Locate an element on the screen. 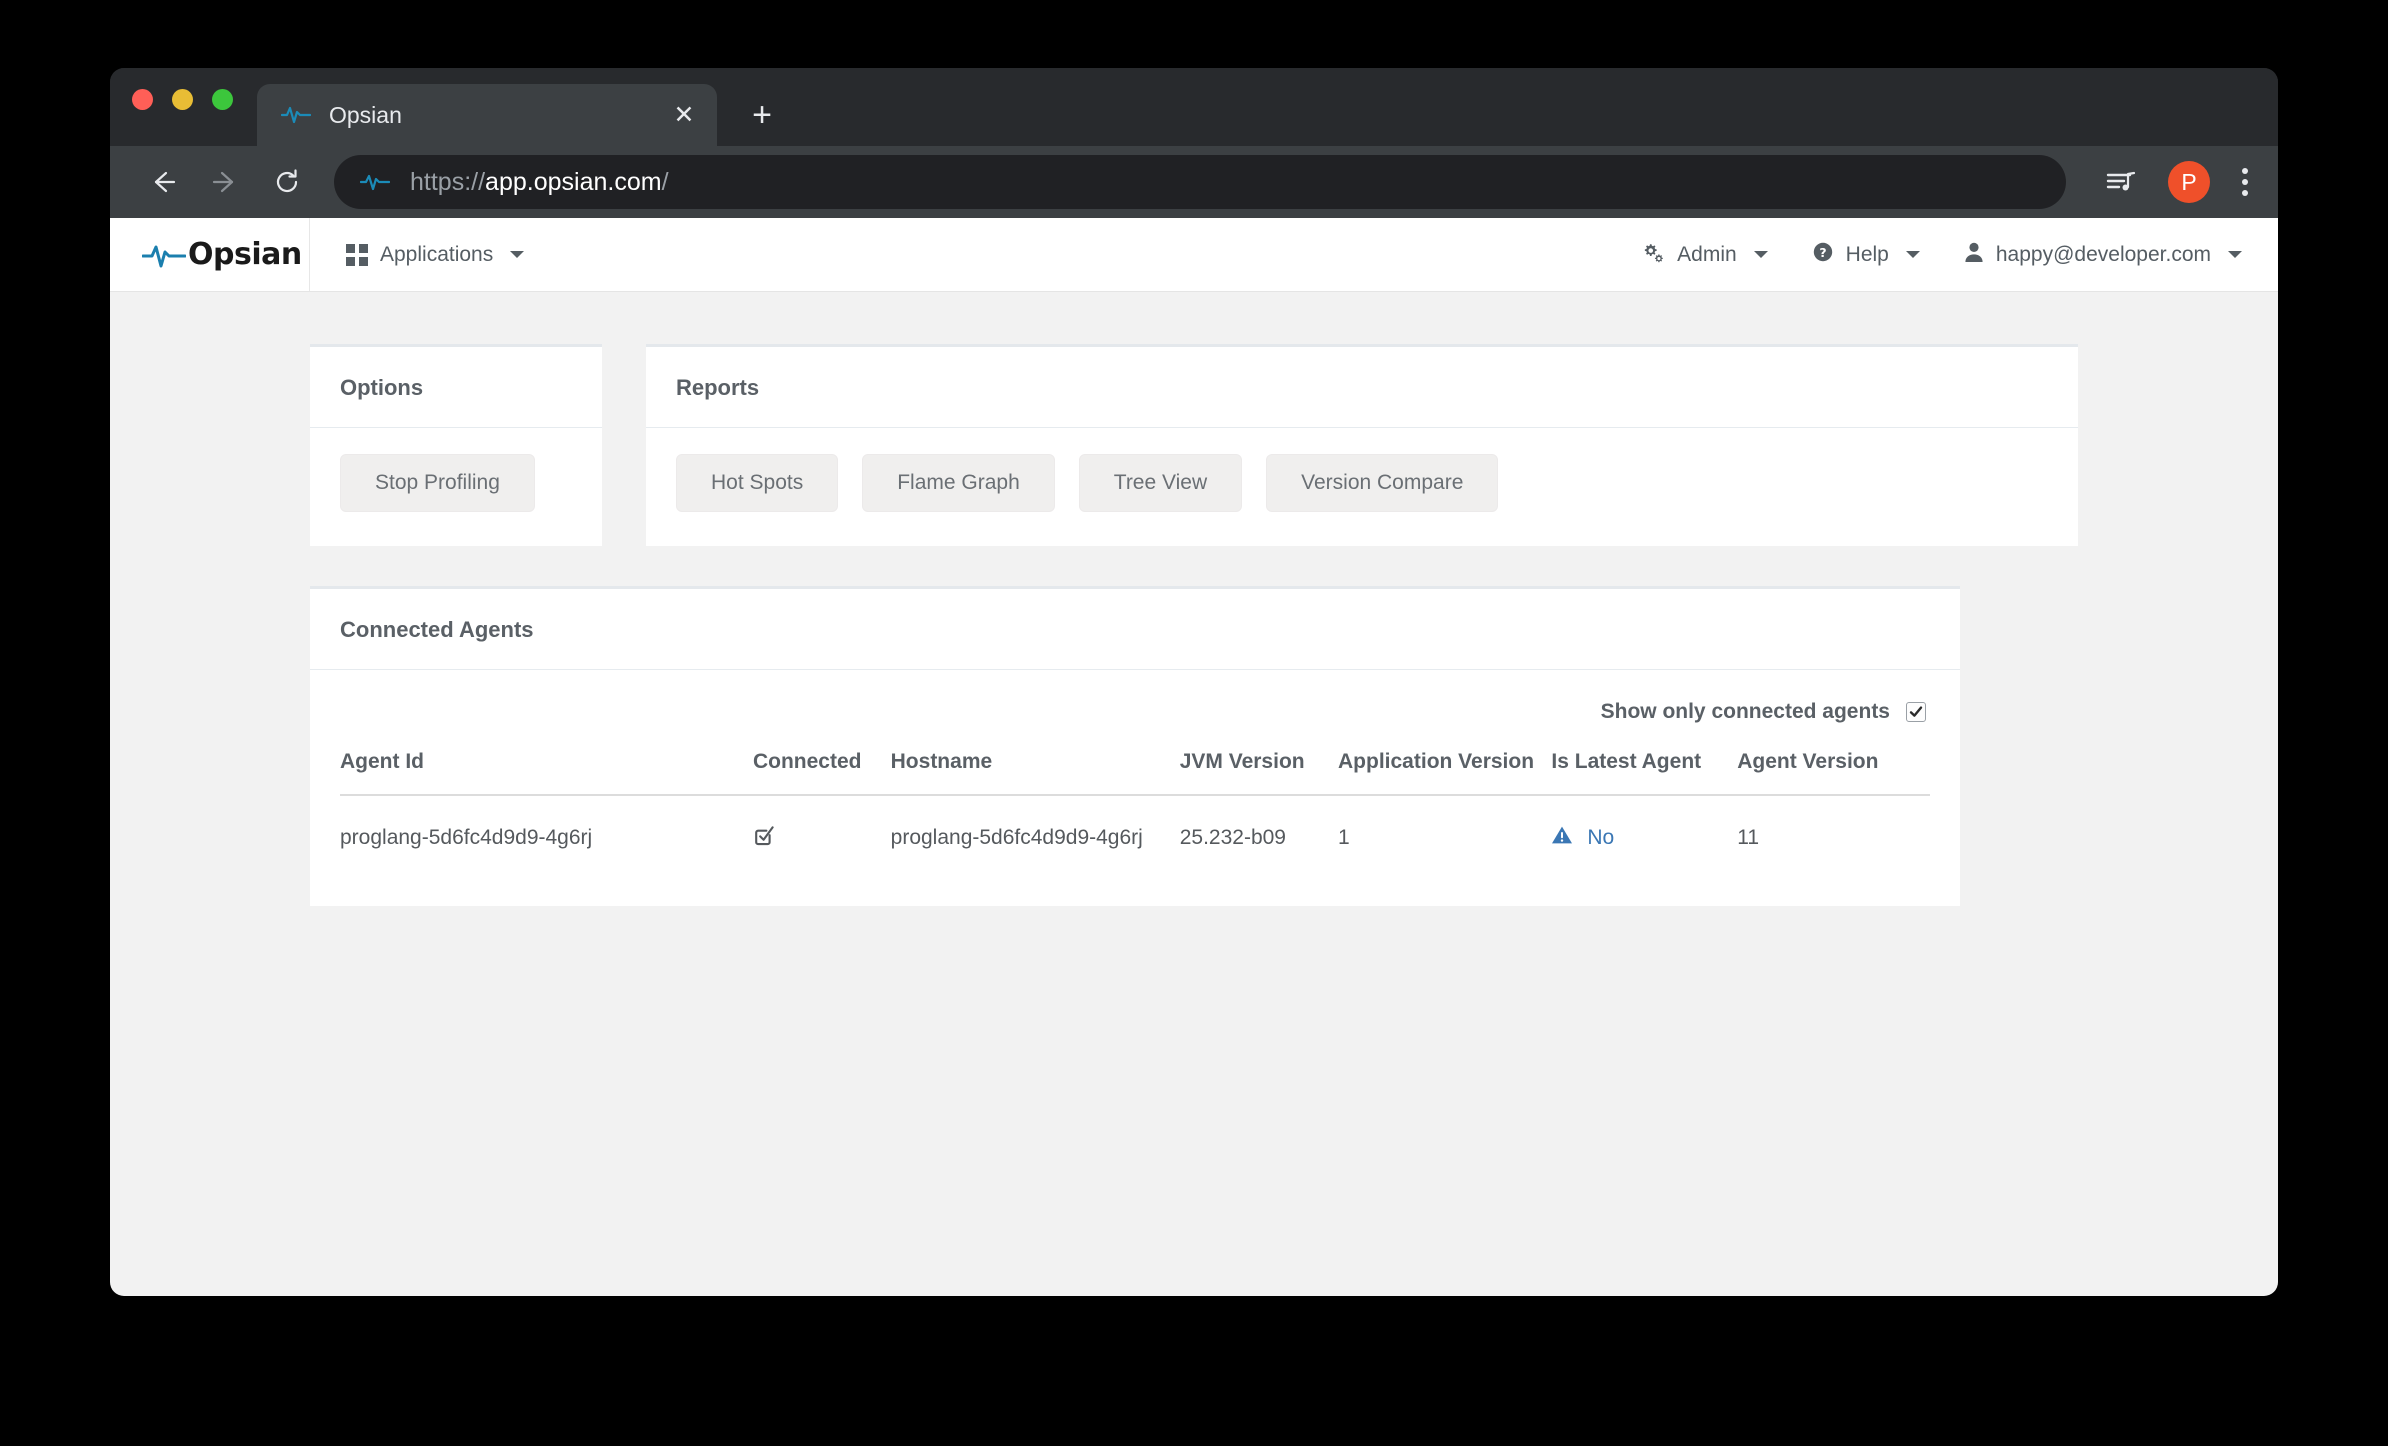  filter-label: Show only connected agents is located at coordinates (1745, 711).